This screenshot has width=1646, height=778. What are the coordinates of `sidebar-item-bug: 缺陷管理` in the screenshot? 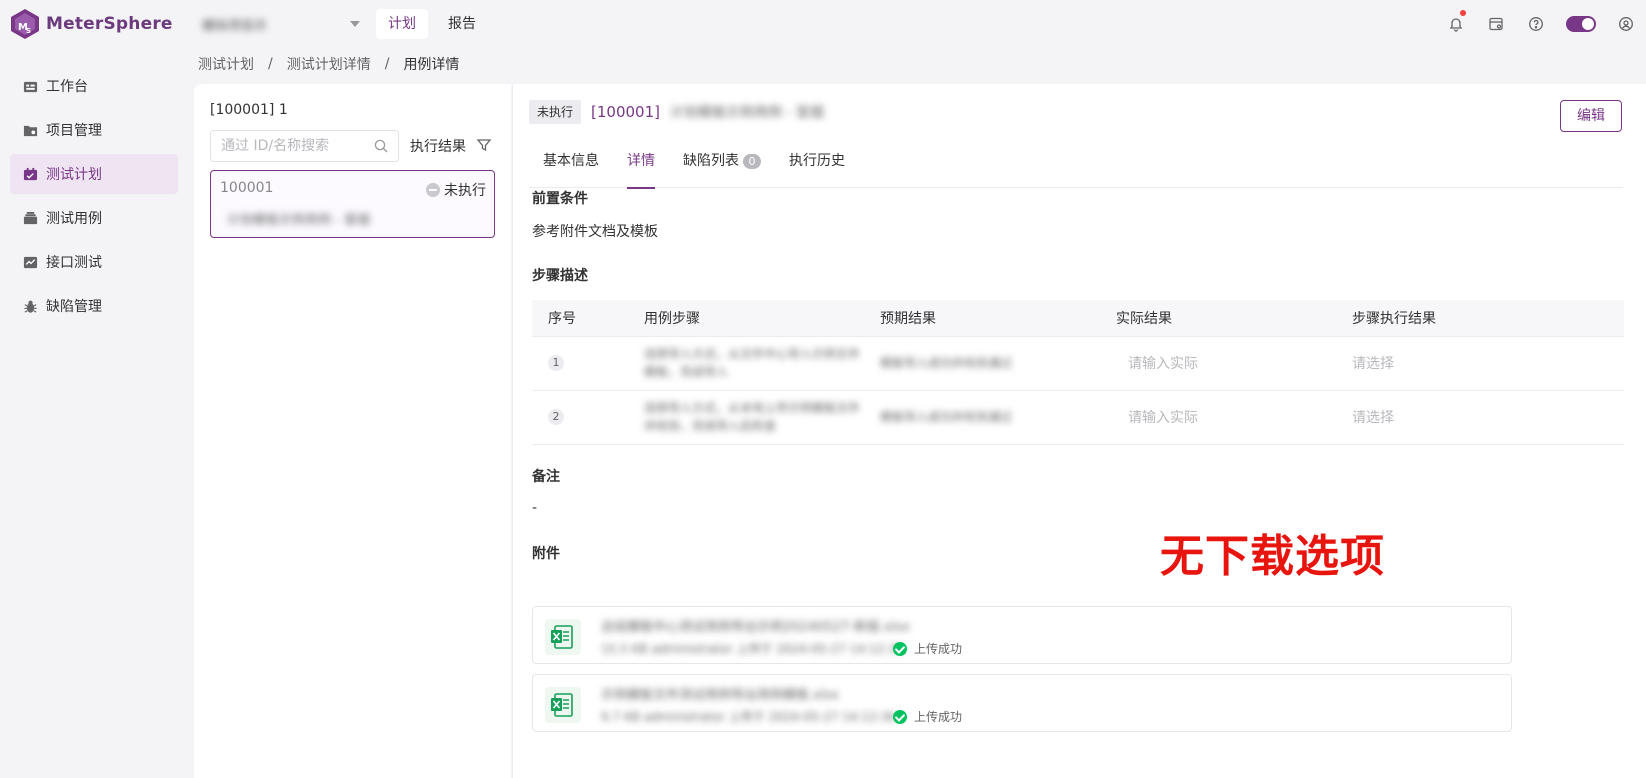 It's located at (94, 306).